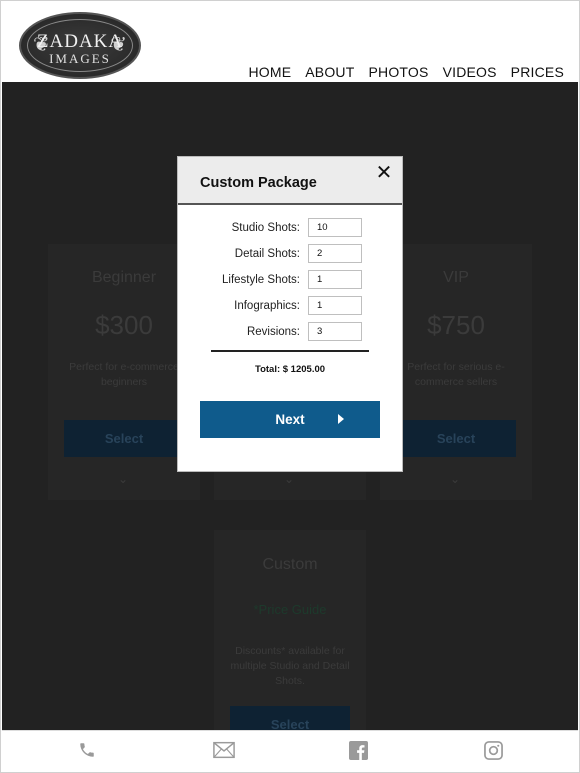  I want to click on modal-title: Custom Package, so click(258, 183).